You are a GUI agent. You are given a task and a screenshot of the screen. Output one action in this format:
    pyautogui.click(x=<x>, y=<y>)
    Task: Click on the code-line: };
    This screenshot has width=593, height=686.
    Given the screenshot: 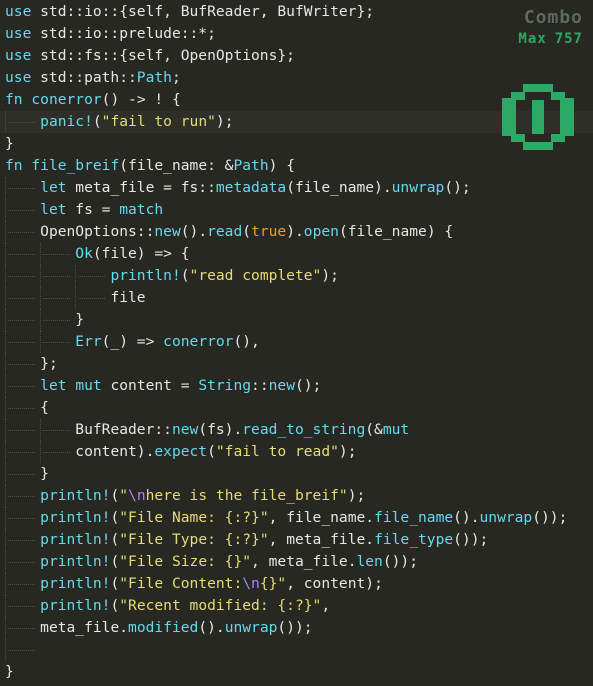 What is the action you would take?
    pyautogui.click(x=299, y=364)
    